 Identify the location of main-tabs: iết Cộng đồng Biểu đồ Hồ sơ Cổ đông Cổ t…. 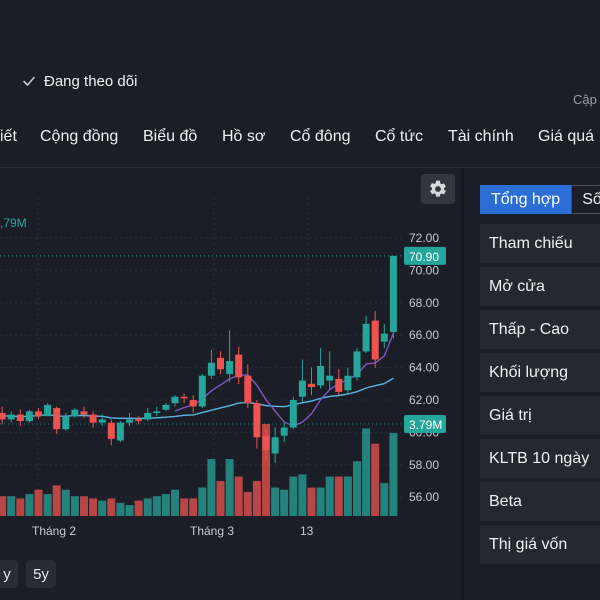
(300, 138).